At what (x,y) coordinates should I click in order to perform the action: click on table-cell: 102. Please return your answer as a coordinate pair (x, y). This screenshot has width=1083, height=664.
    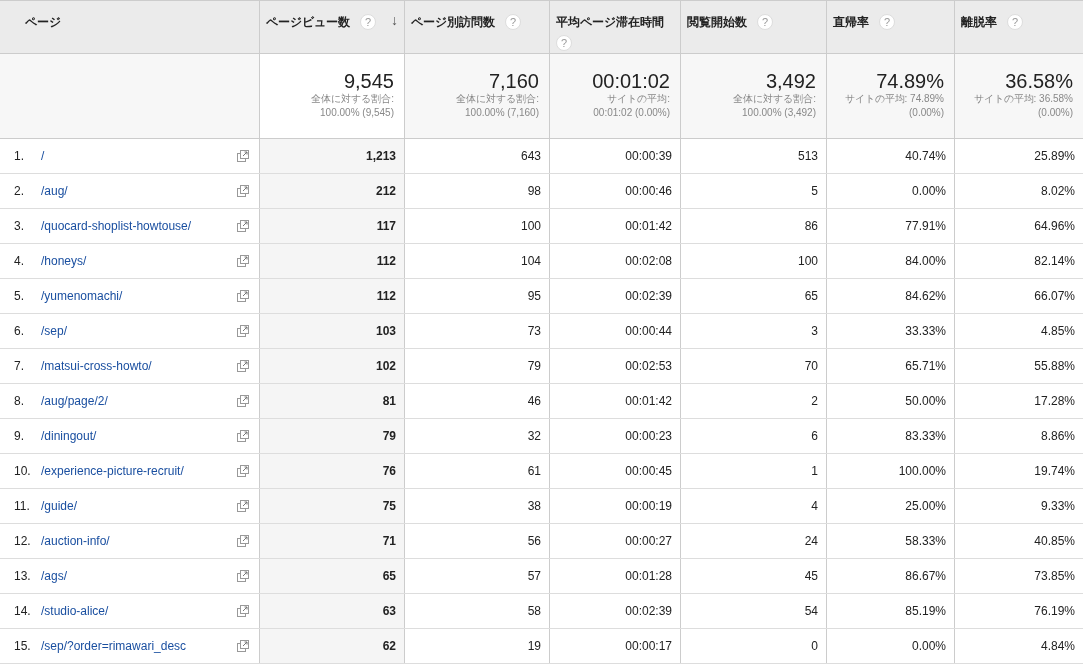
    Looking at the image, I should click on (331, 366).